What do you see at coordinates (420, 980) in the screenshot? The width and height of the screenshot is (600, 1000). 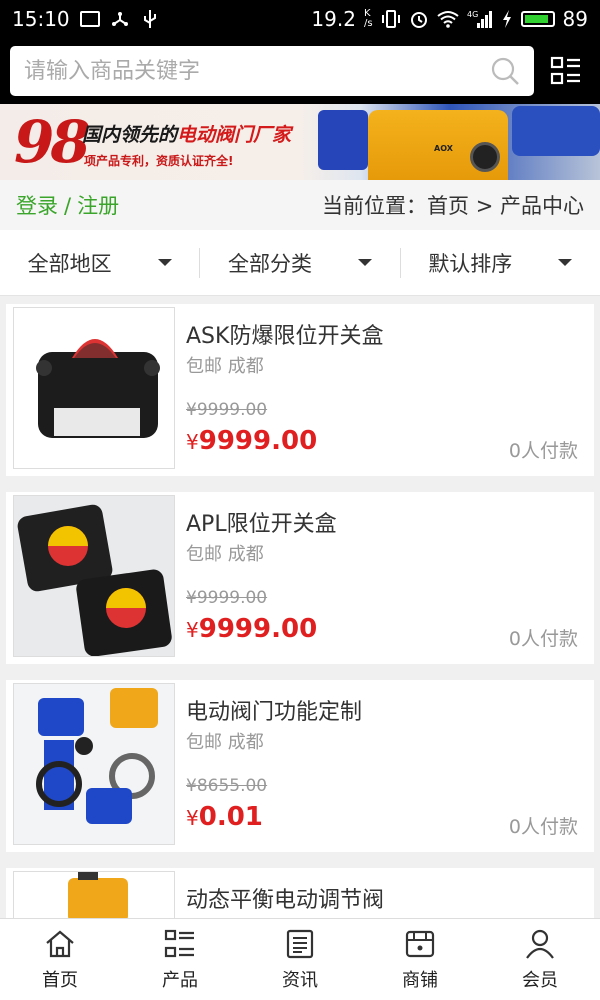 I see `nav-label: 商铺` at bounding box center [420, 980].